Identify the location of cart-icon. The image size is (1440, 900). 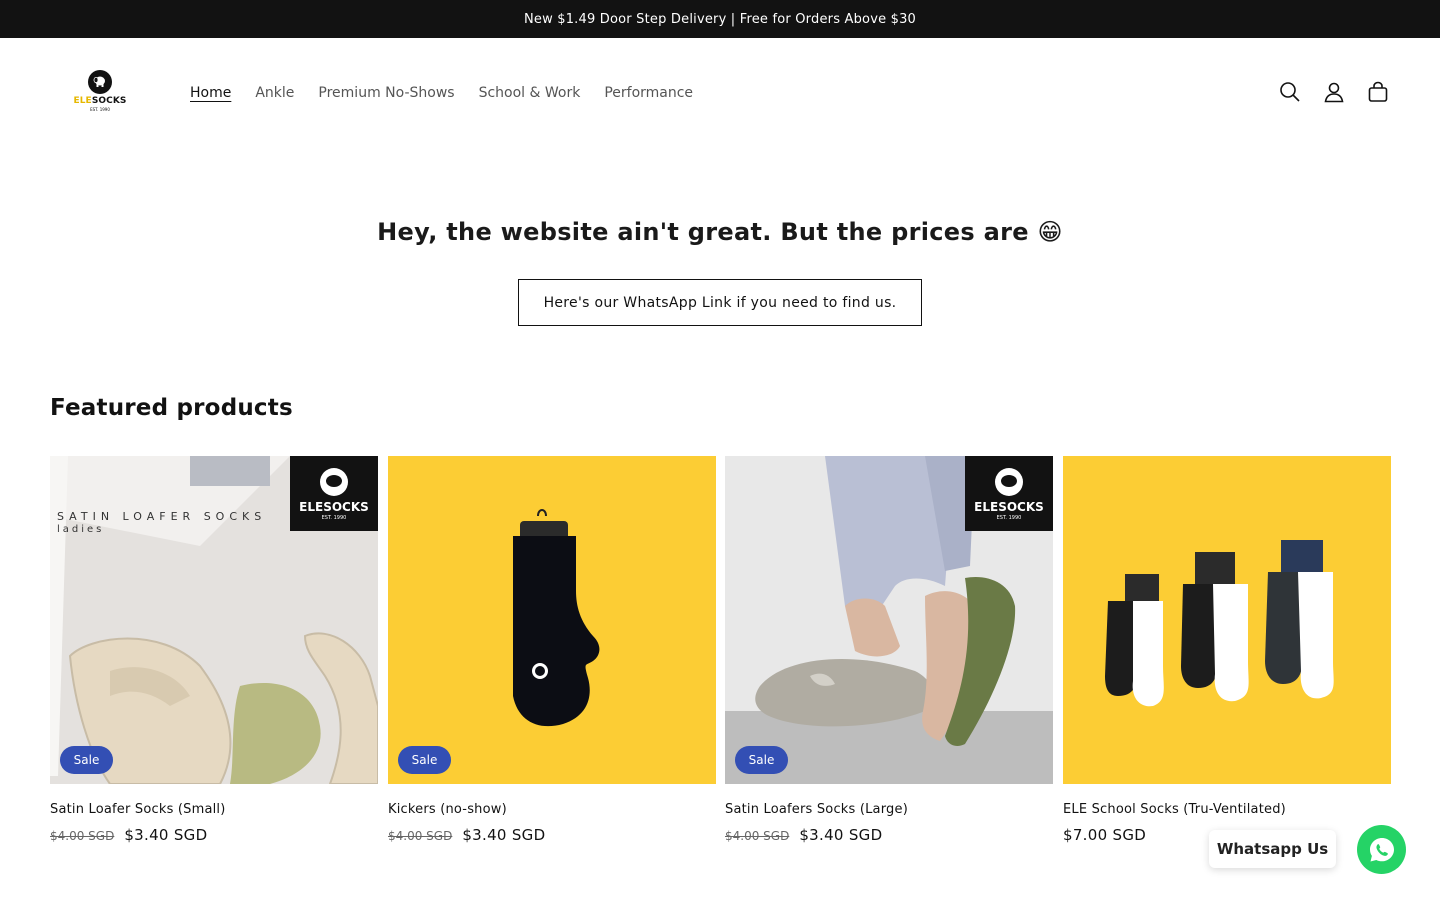
(1378, 92).